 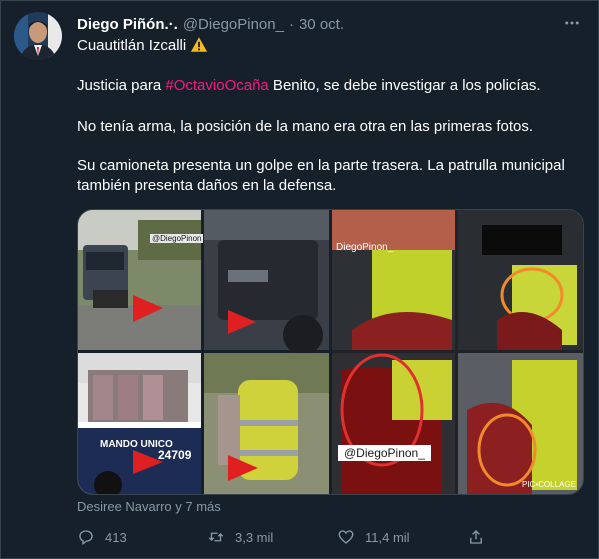 What do you see at coordinates (254, 537) in the screenshot?
I see `retweet-count: 3,3 mil` at bounding box center [254, 537].